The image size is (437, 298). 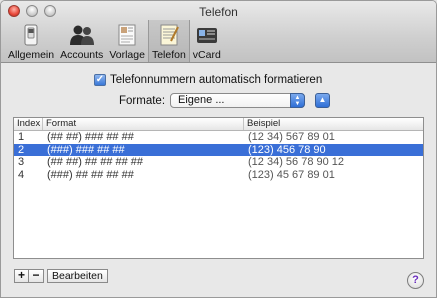 I want to click on toolbar-item-vorlage: Vorlage, so click(x=127, y=41).